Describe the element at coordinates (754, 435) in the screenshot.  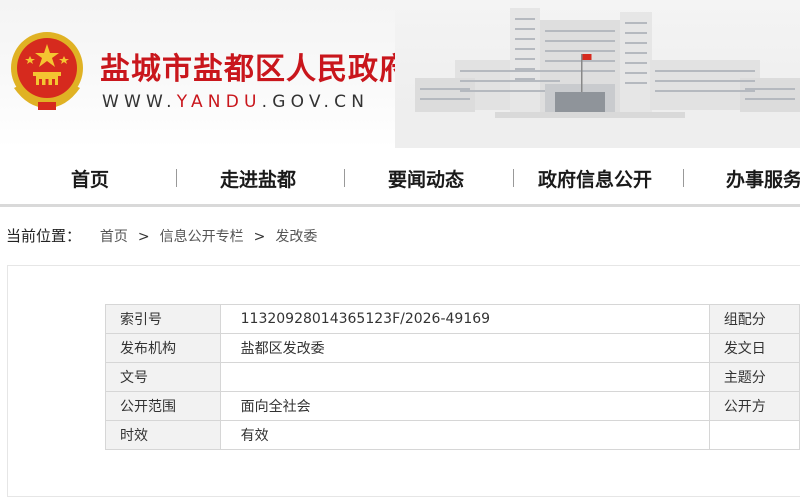
I see `meta-empty-cell` at that location.